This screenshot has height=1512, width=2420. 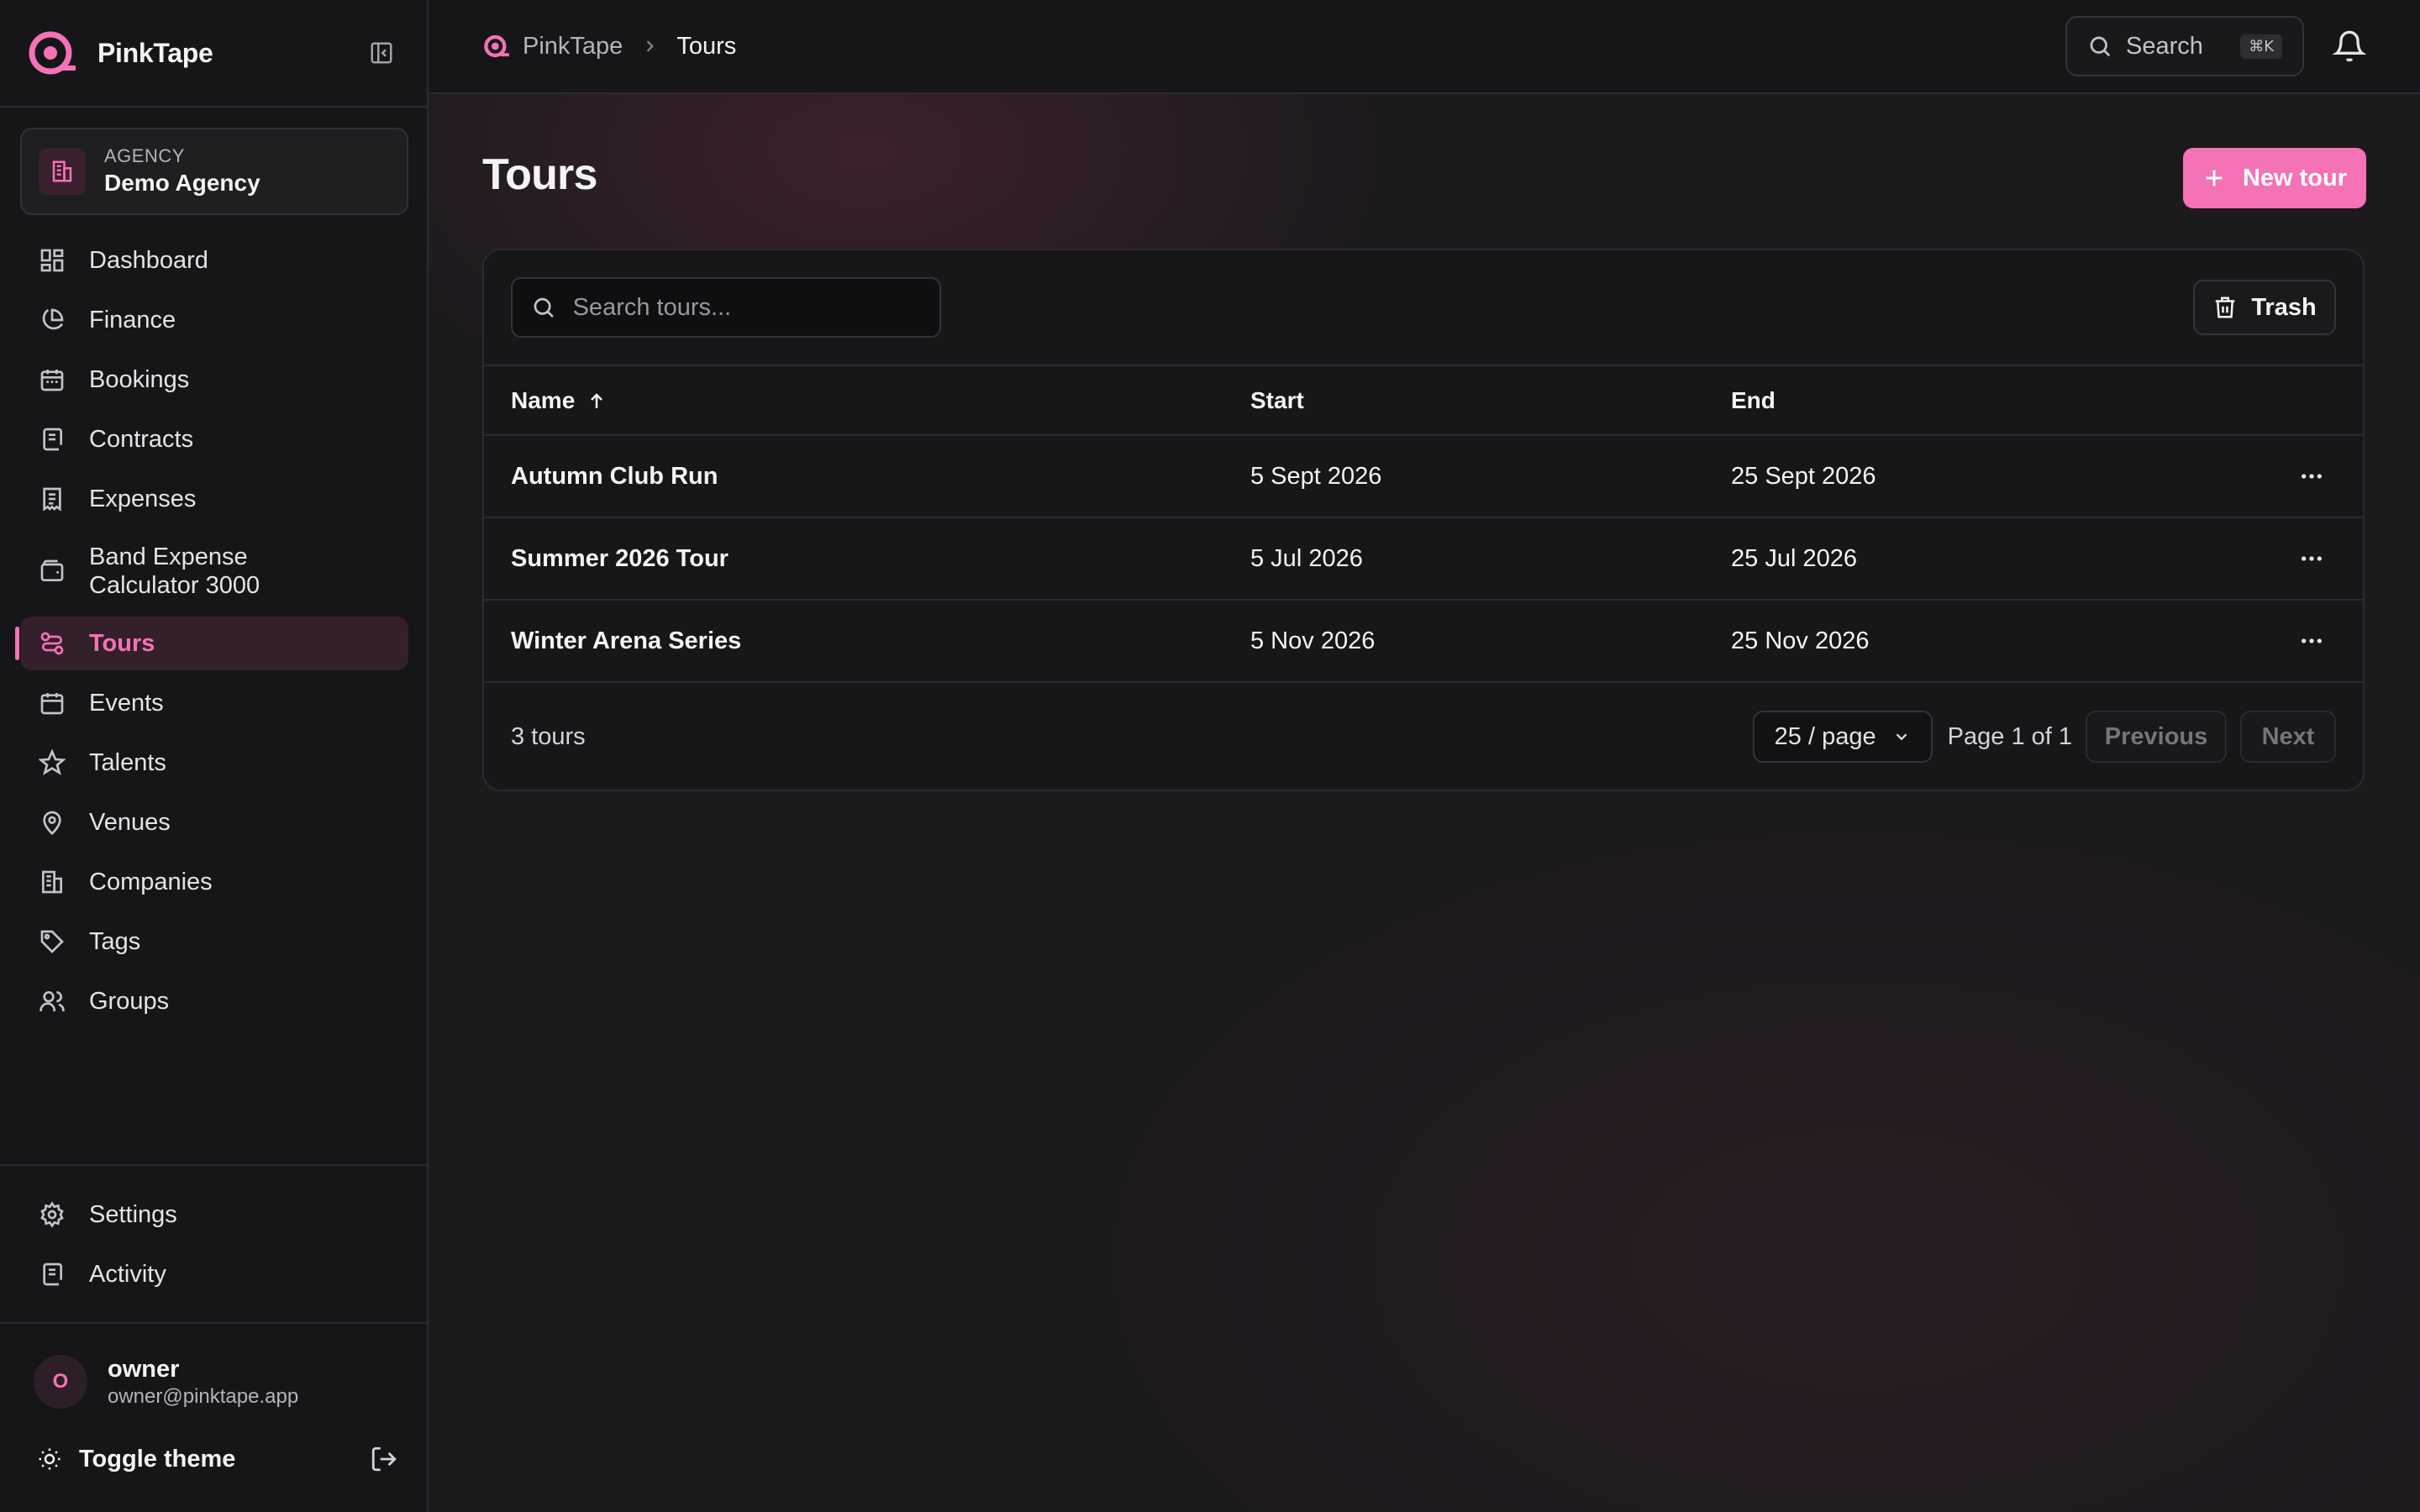 What do you see at coordinates (52, 1214) in the screenshot?
I see `gear-icon` at bounding box center [52, 1214].